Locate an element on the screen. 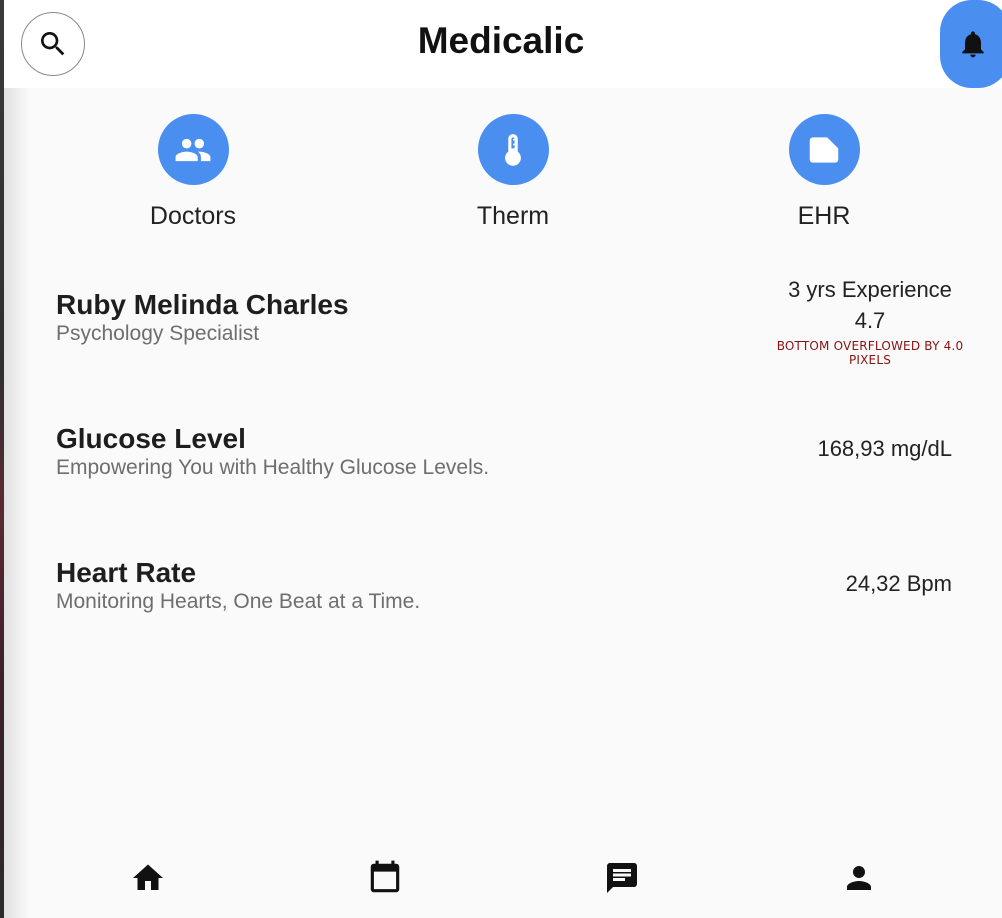 This screenshot has width=1002, height=918. home-icon is located at coordinates (148, 877).